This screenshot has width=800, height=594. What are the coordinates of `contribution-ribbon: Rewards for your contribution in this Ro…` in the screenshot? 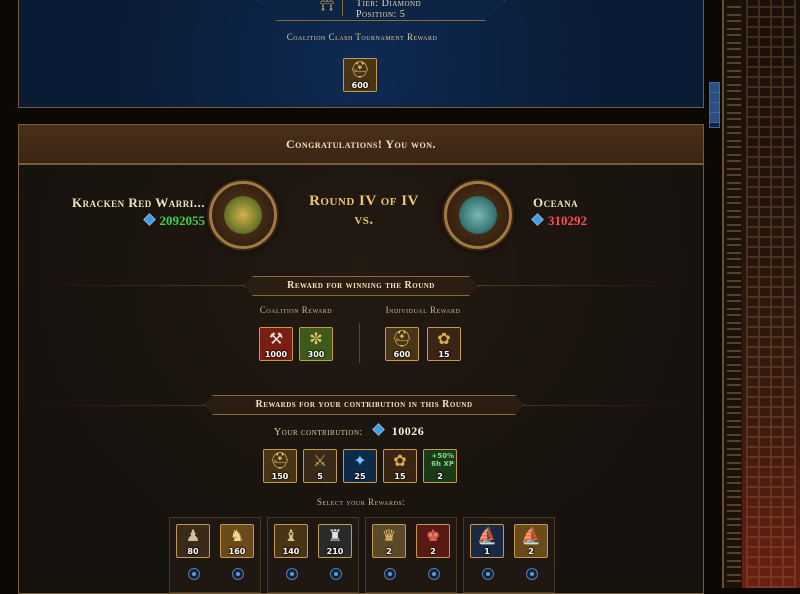 It's located at (364, 405).